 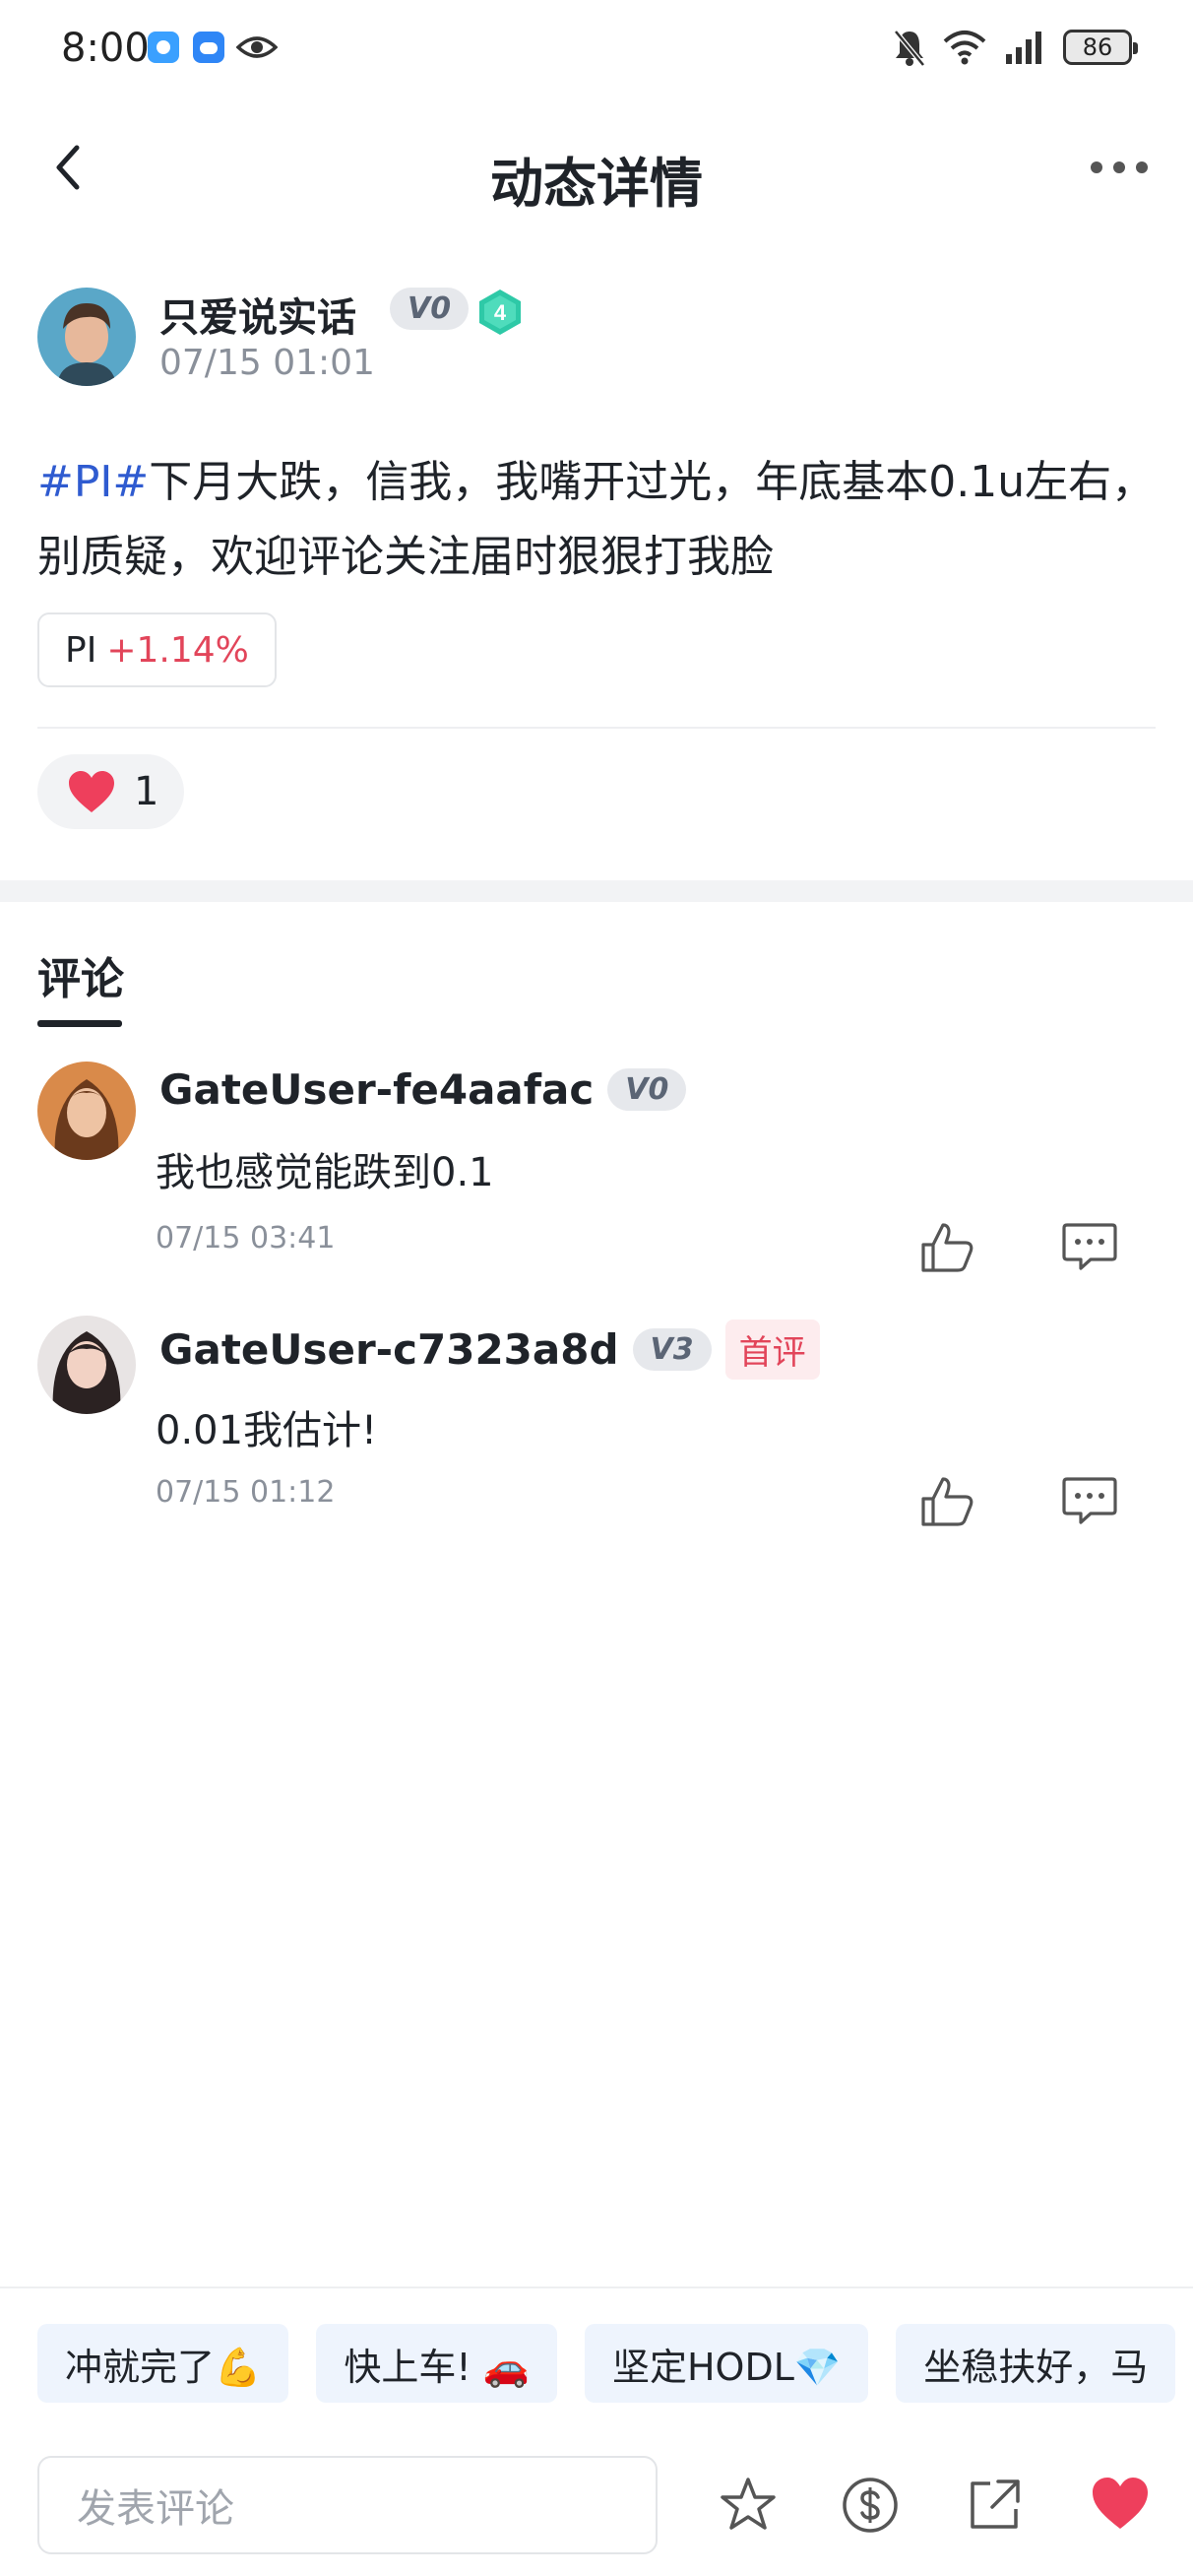 What do you see at coordinates (748, 2505) in the screenshot?
I see `star-icon` at bounding box center [748, 2505].